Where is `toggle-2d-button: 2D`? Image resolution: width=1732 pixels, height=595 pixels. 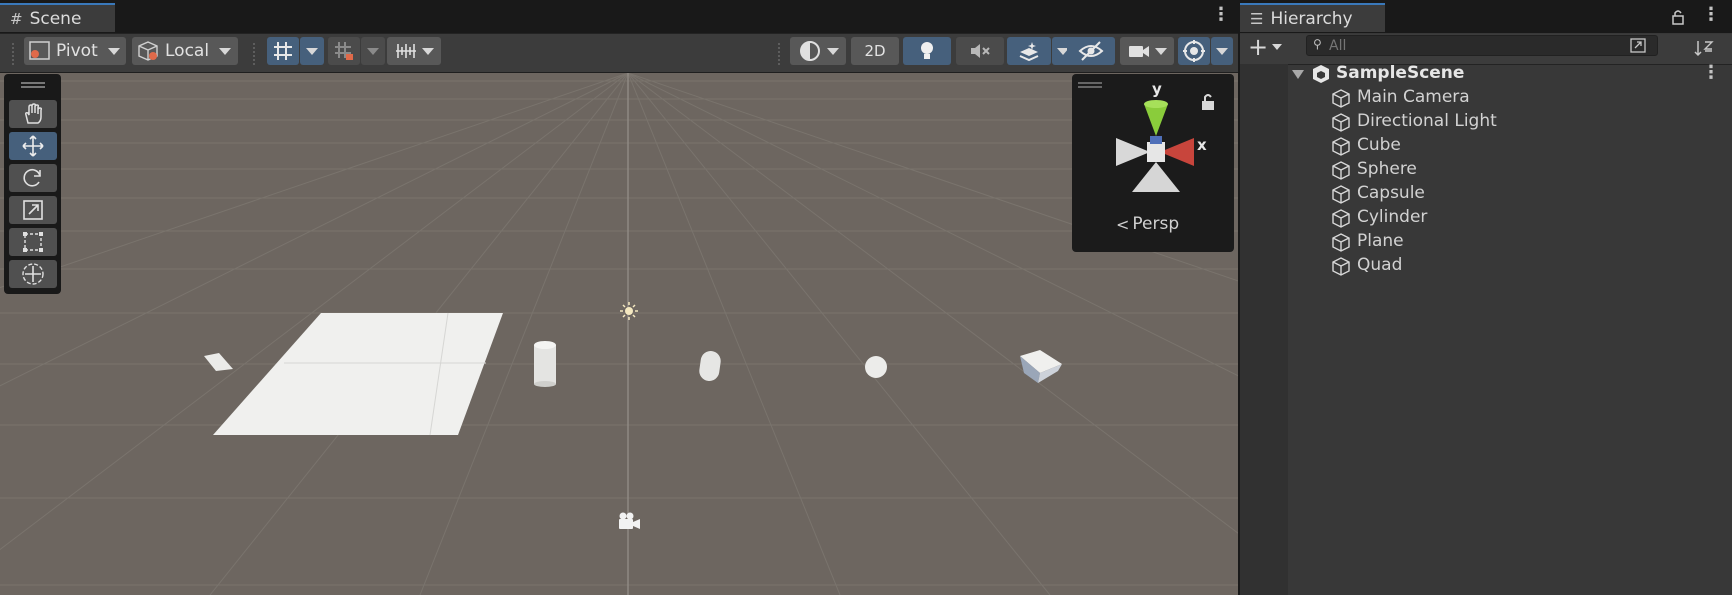
toggle-2d-button: 2D is located at coordinates (875, 51).